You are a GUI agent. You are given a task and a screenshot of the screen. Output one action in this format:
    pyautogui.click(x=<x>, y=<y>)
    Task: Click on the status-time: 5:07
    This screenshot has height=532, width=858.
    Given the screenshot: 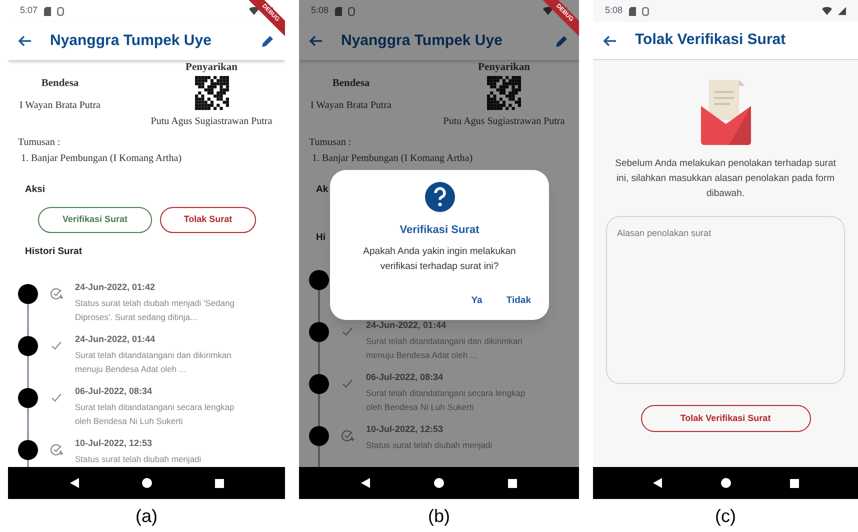 What is the action you would take?
    pyautogui.click(x=29, y=11)
    